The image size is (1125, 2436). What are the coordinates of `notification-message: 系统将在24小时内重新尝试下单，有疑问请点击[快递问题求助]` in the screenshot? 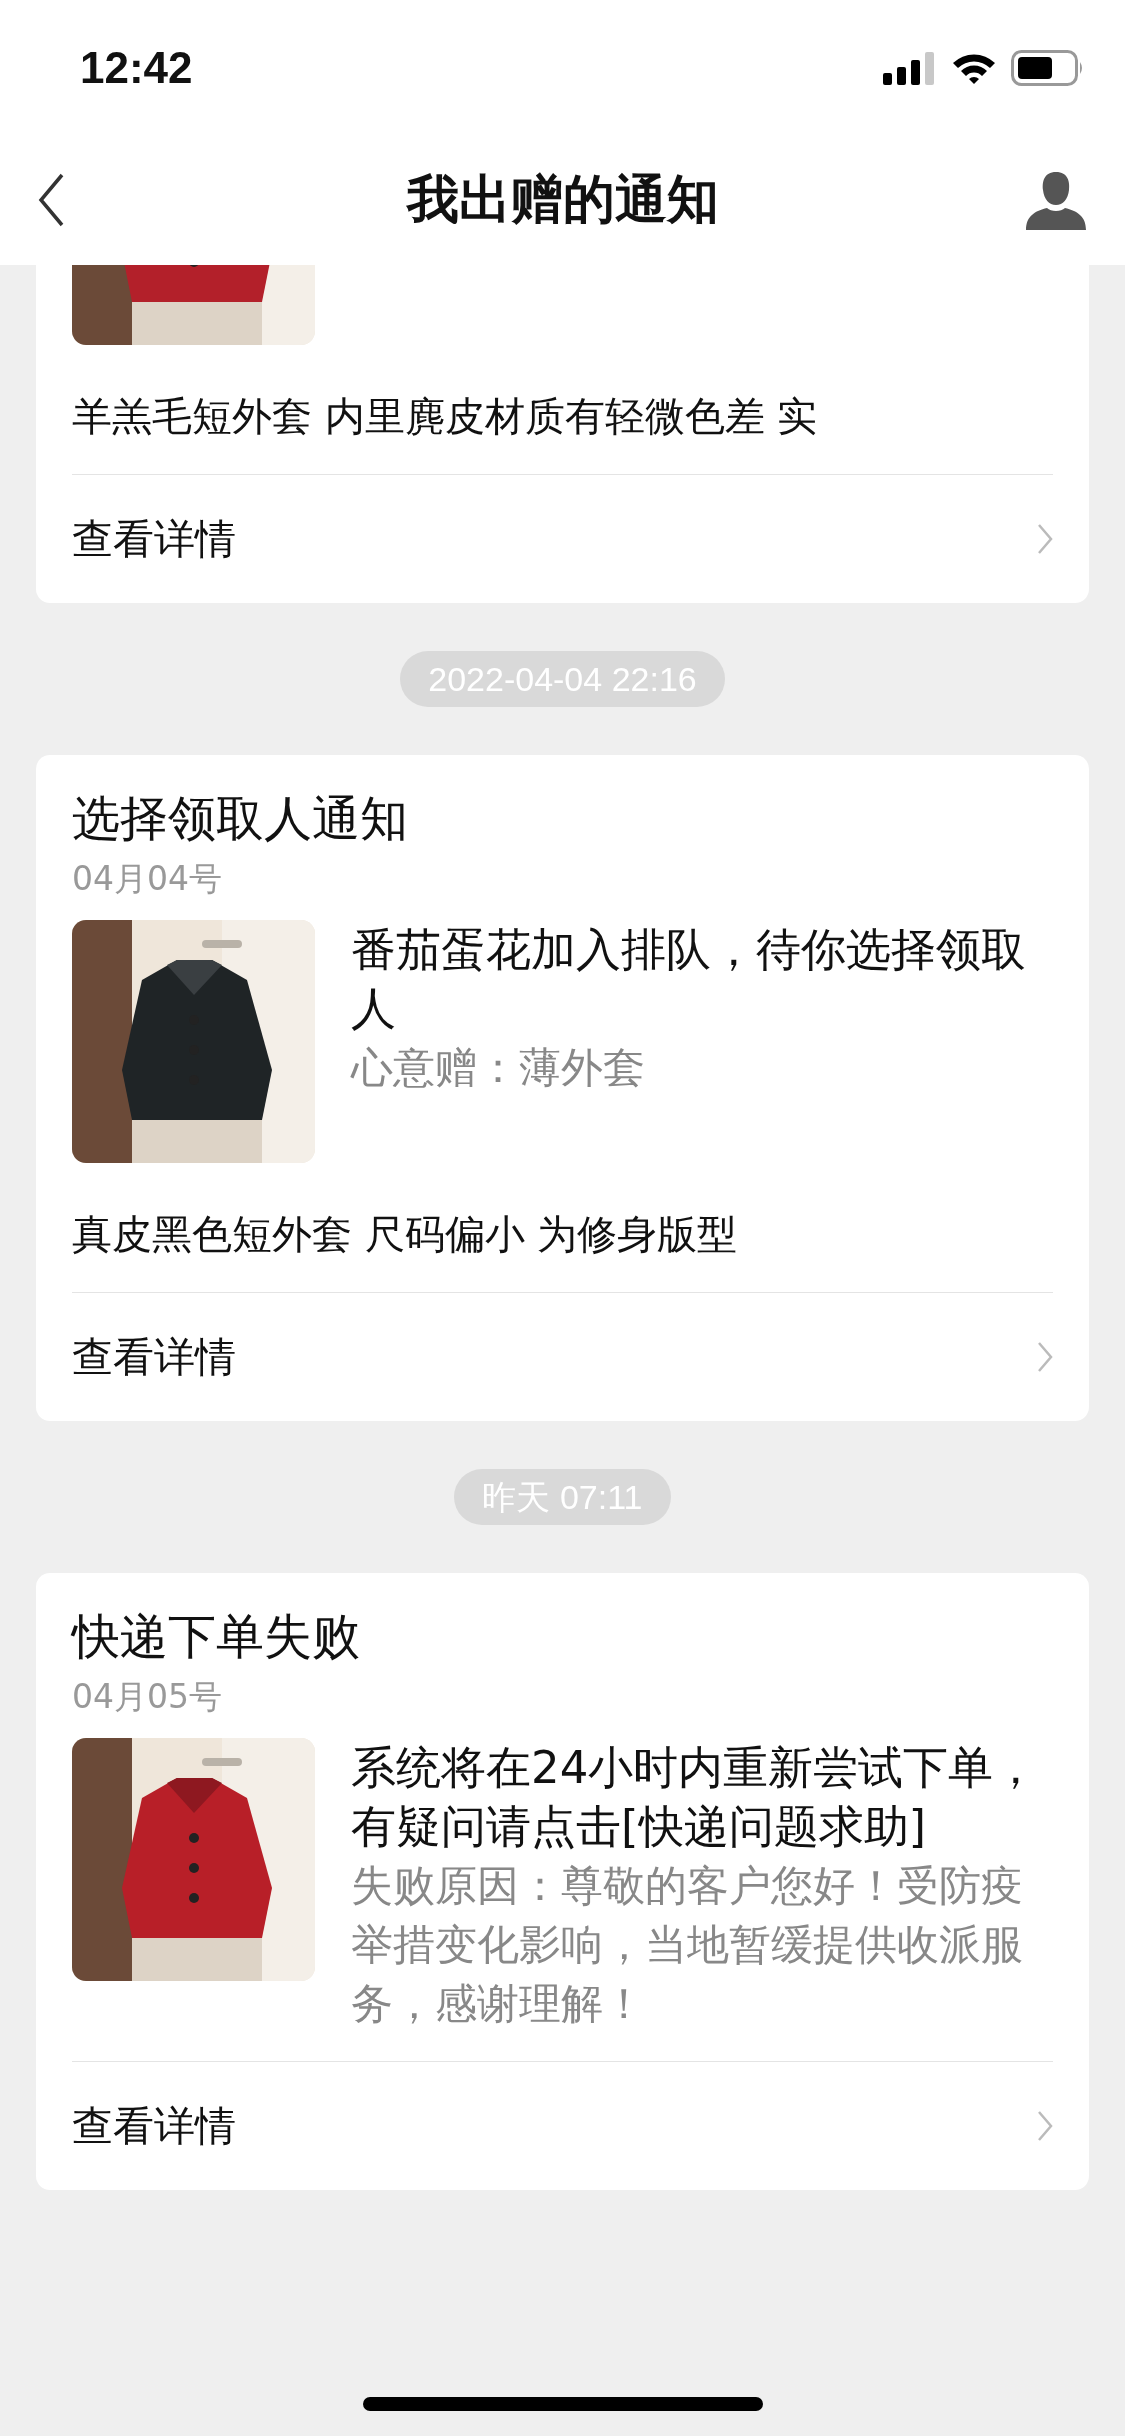 It's located at (695, 1797).